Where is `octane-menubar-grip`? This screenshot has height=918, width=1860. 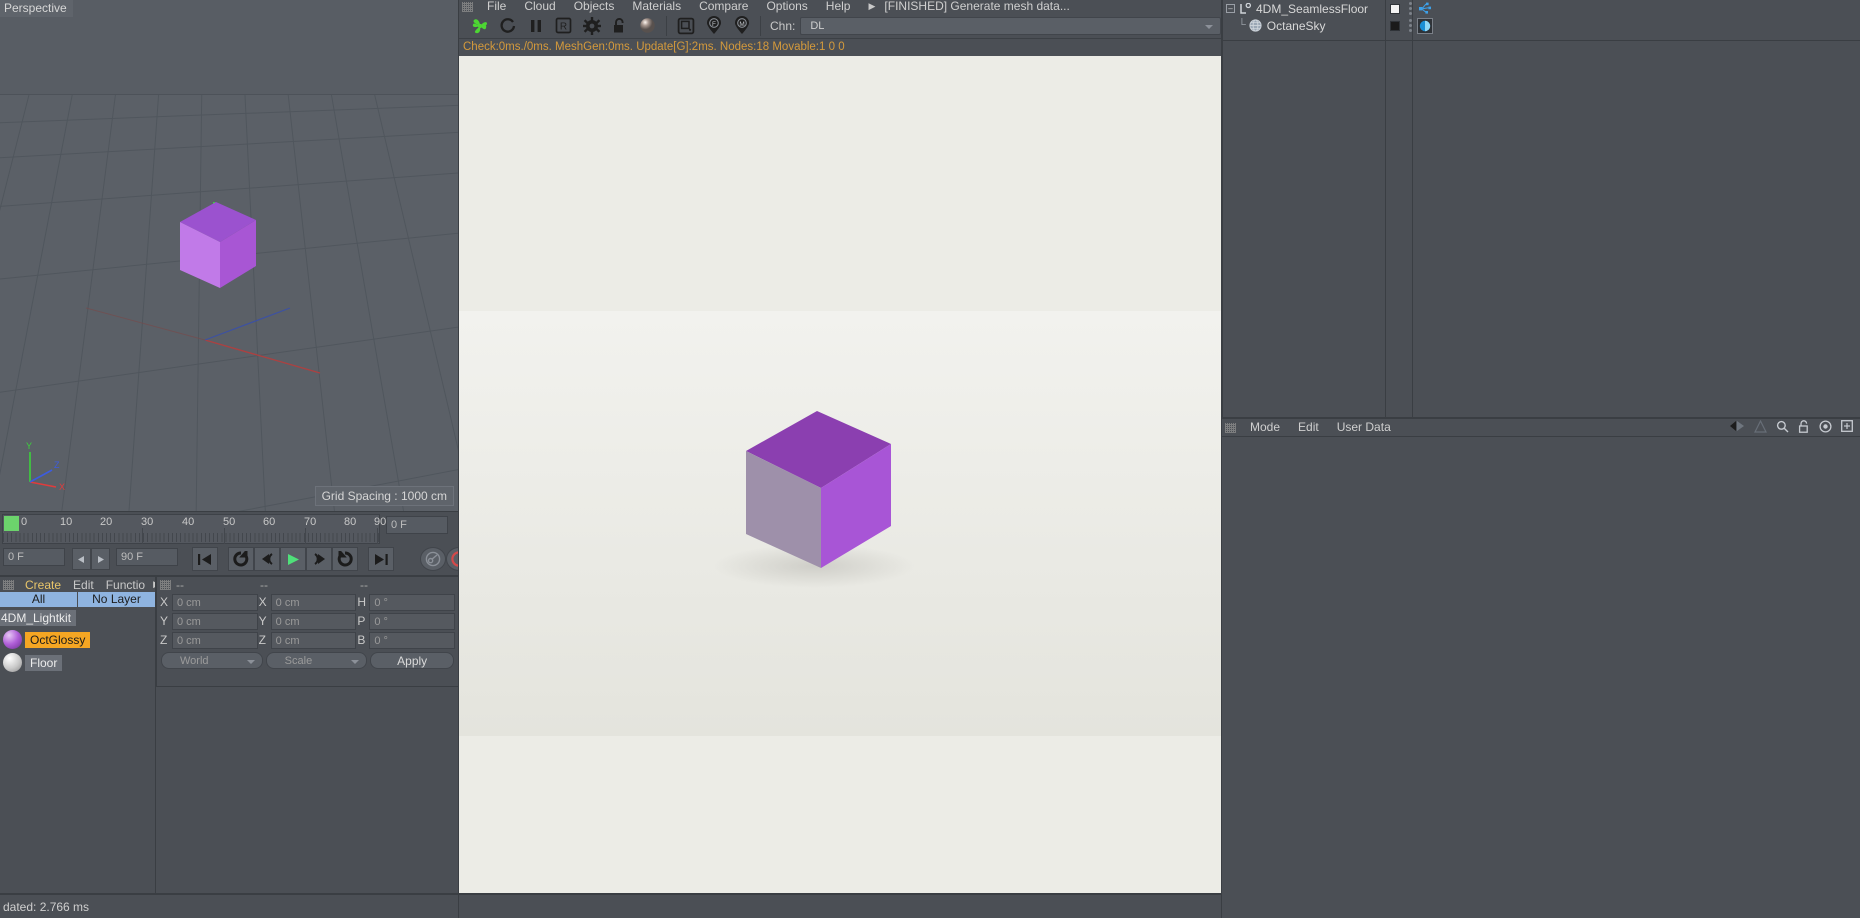 octane-menubar-grip is located at coordinates (467, 6).